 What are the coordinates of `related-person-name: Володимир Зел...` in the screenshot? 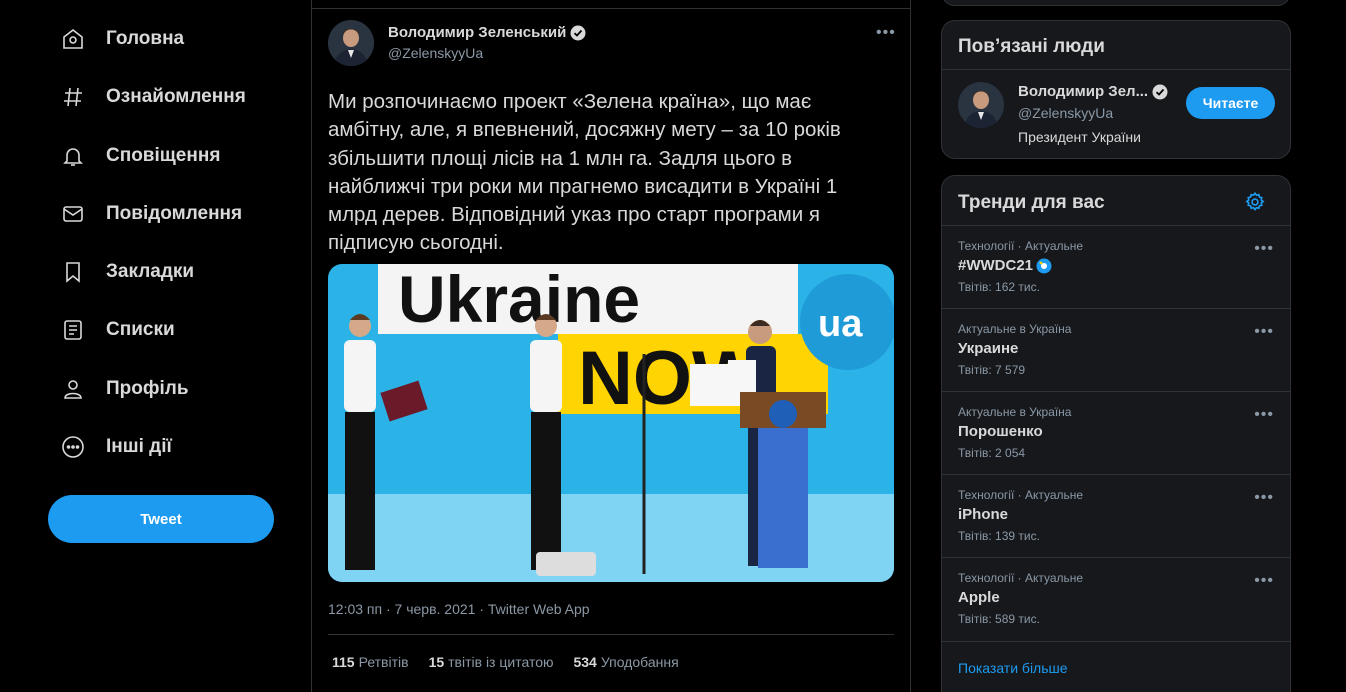 It's located at (1083, 91).